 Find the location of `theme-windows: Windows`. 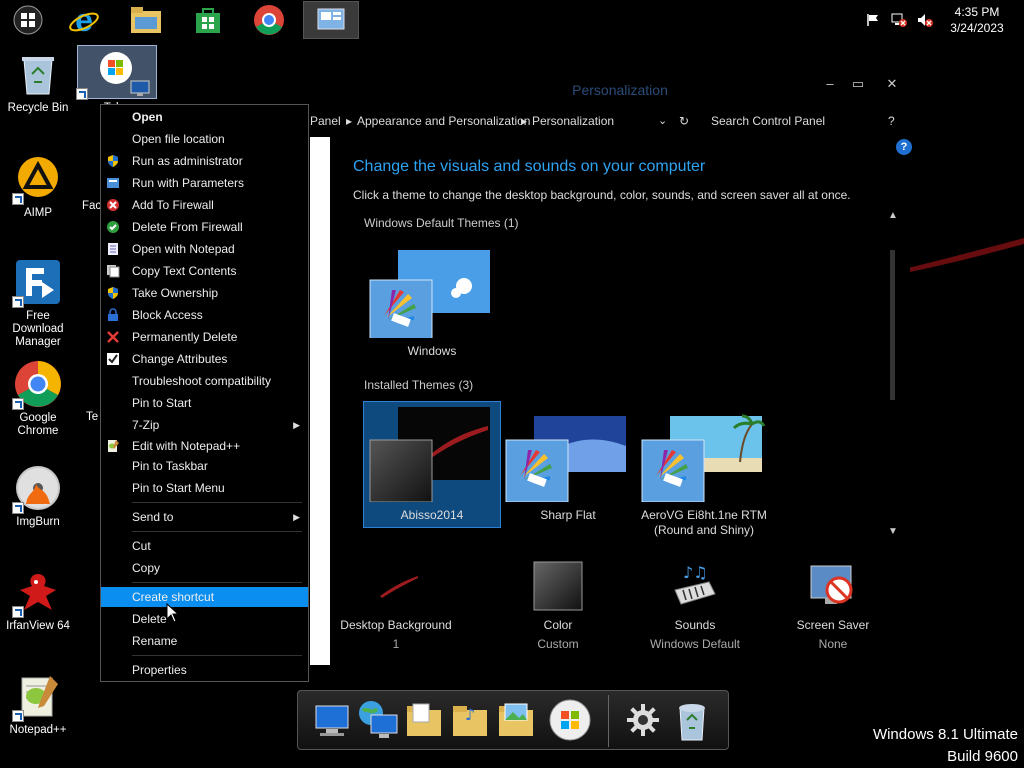

theme-windows: Windows is located at coordinates (432, 300).